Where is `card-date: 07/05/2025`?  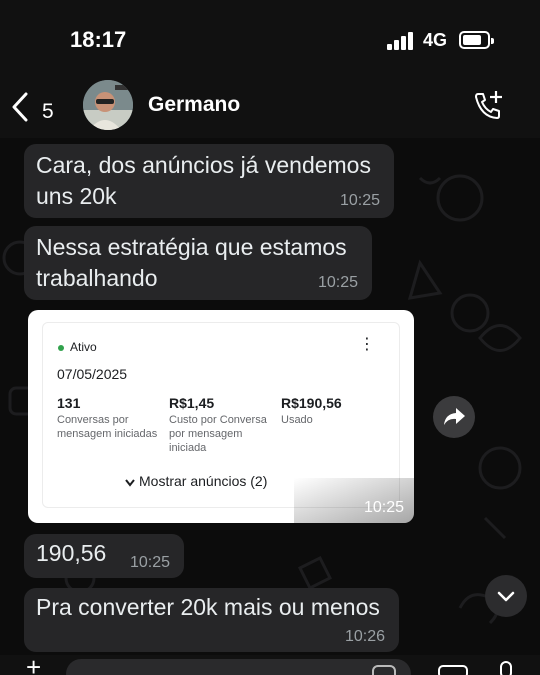 card-date: 07/05/2025 is located at coordinates (92, 374).